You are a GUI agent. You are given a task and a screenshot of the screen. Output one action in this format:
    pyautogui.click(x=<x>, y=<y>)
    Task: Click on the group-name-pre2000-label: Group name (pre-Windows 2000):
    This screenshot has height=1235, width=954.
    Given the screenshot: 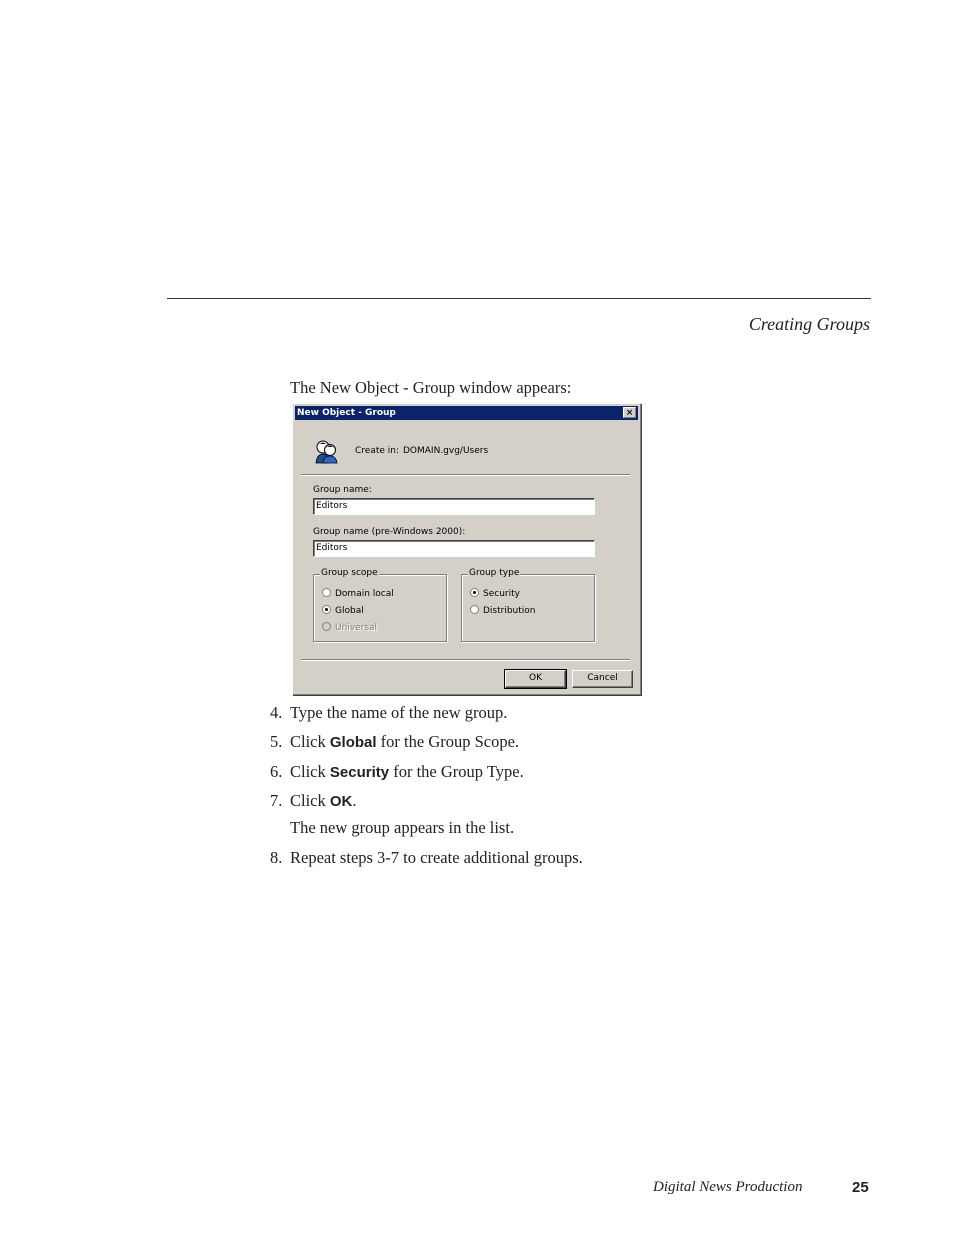 What is the action you would take?
    pyautogui.click(x=389, y=532)
    